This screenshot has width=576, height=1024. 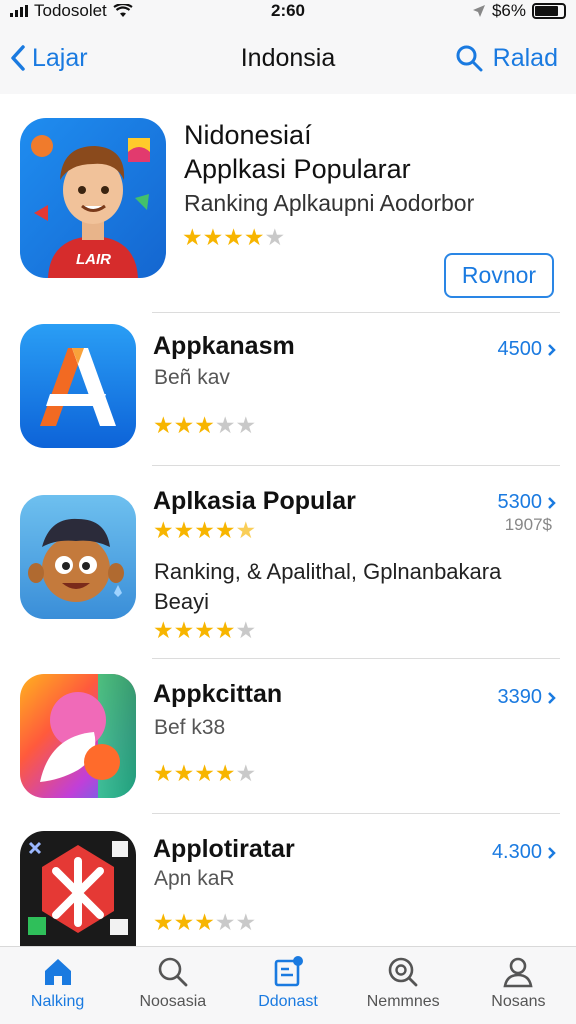 What do you see at coordinates (518, 1001) in the screenshot?
I see `tab-label: Nosans` at bounding box center [518, 1001].